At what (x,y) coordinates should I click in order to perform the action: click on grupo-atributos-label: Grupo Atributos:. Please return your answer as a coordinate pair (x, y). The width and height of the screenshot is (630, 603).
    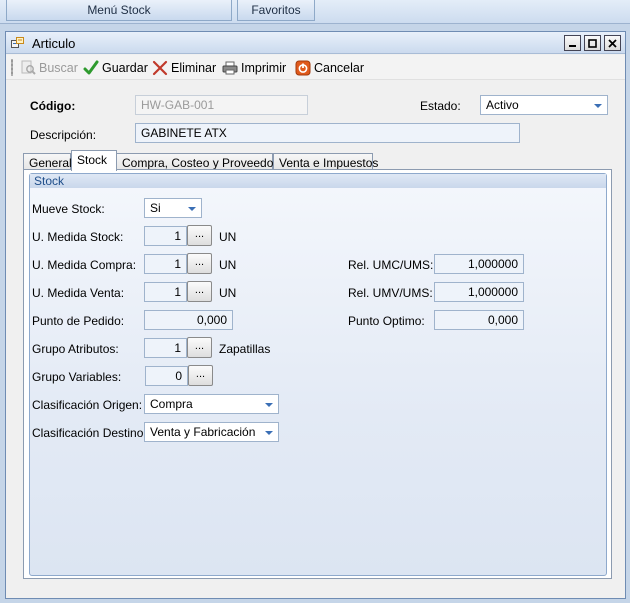
    Looking at the image, I should click on (75, 349).